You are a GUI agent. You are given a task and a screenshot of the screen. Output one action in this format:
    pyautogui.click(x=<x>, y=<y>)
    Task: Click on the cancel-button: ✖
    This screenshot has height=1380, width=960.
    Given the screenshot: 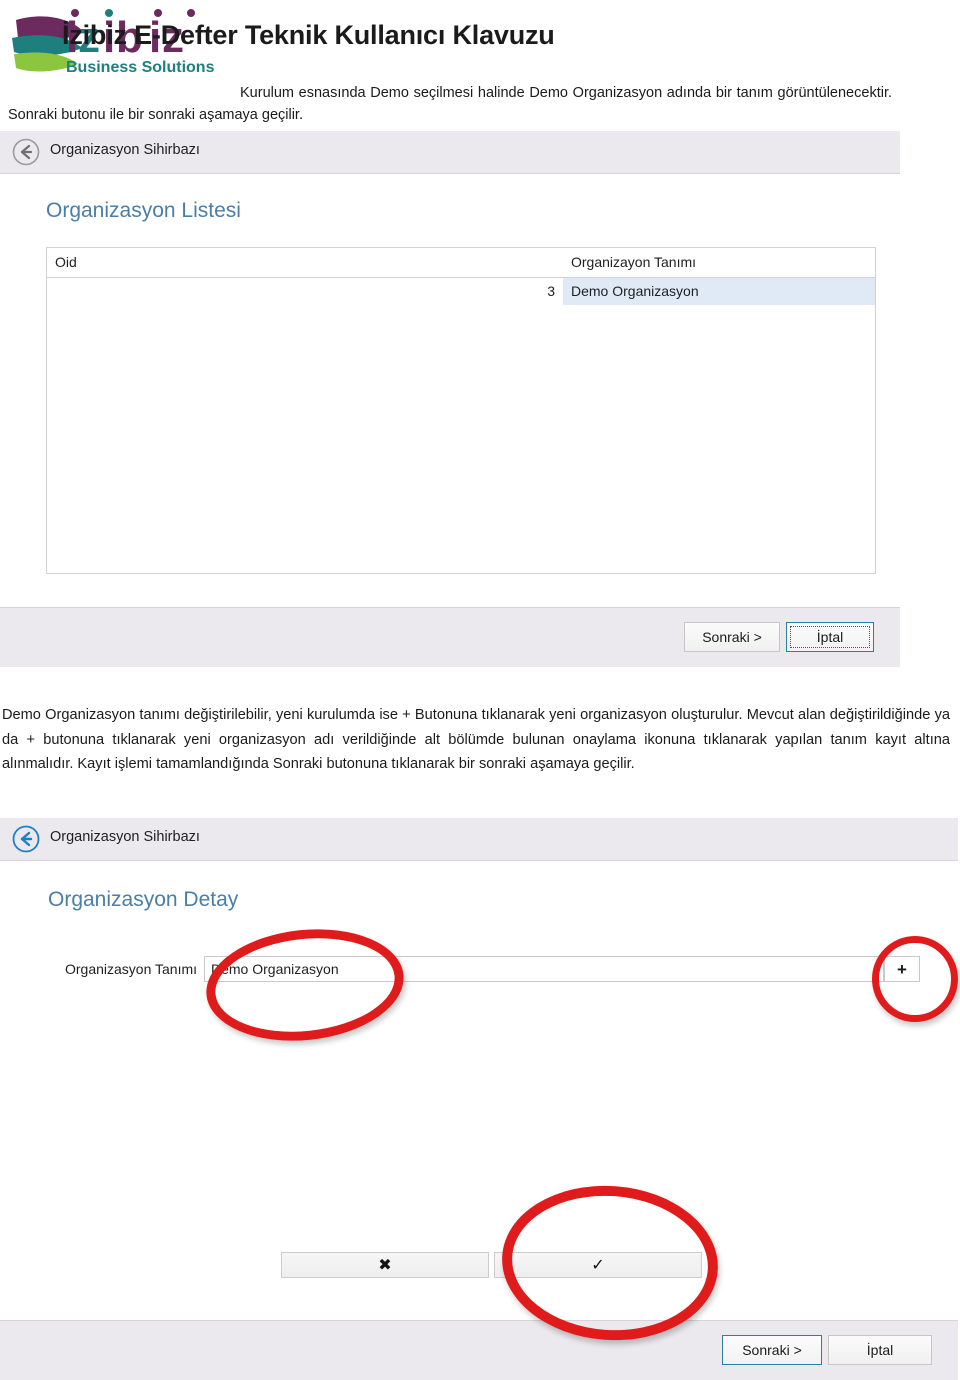 What is the action you would take?
    pyautogui.click(x=385, y=1265)
    